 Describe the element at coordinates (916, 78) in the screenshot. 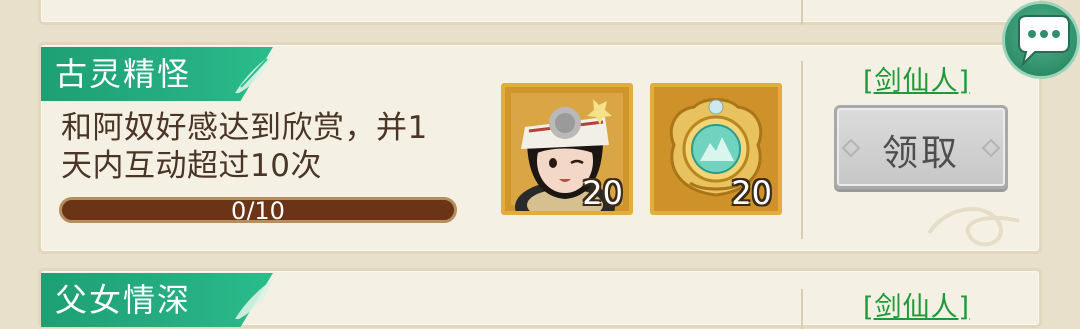

I see `source-link: [剑仙人]` at that location.